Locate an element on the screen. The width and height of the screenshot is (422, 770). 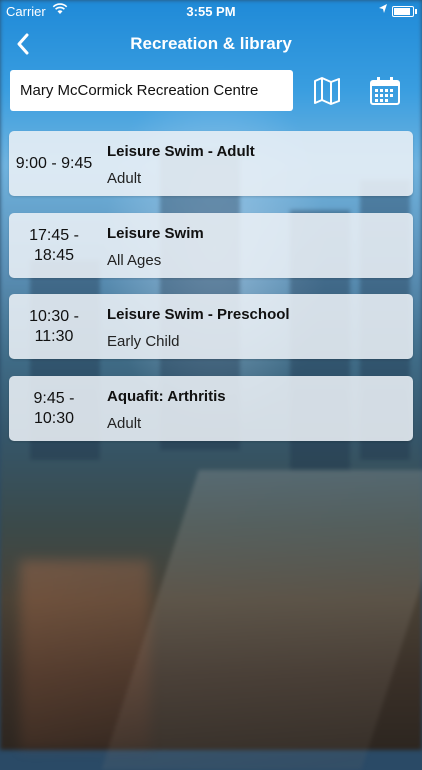
chevron-left-icon is located at coordinates (23, 44).